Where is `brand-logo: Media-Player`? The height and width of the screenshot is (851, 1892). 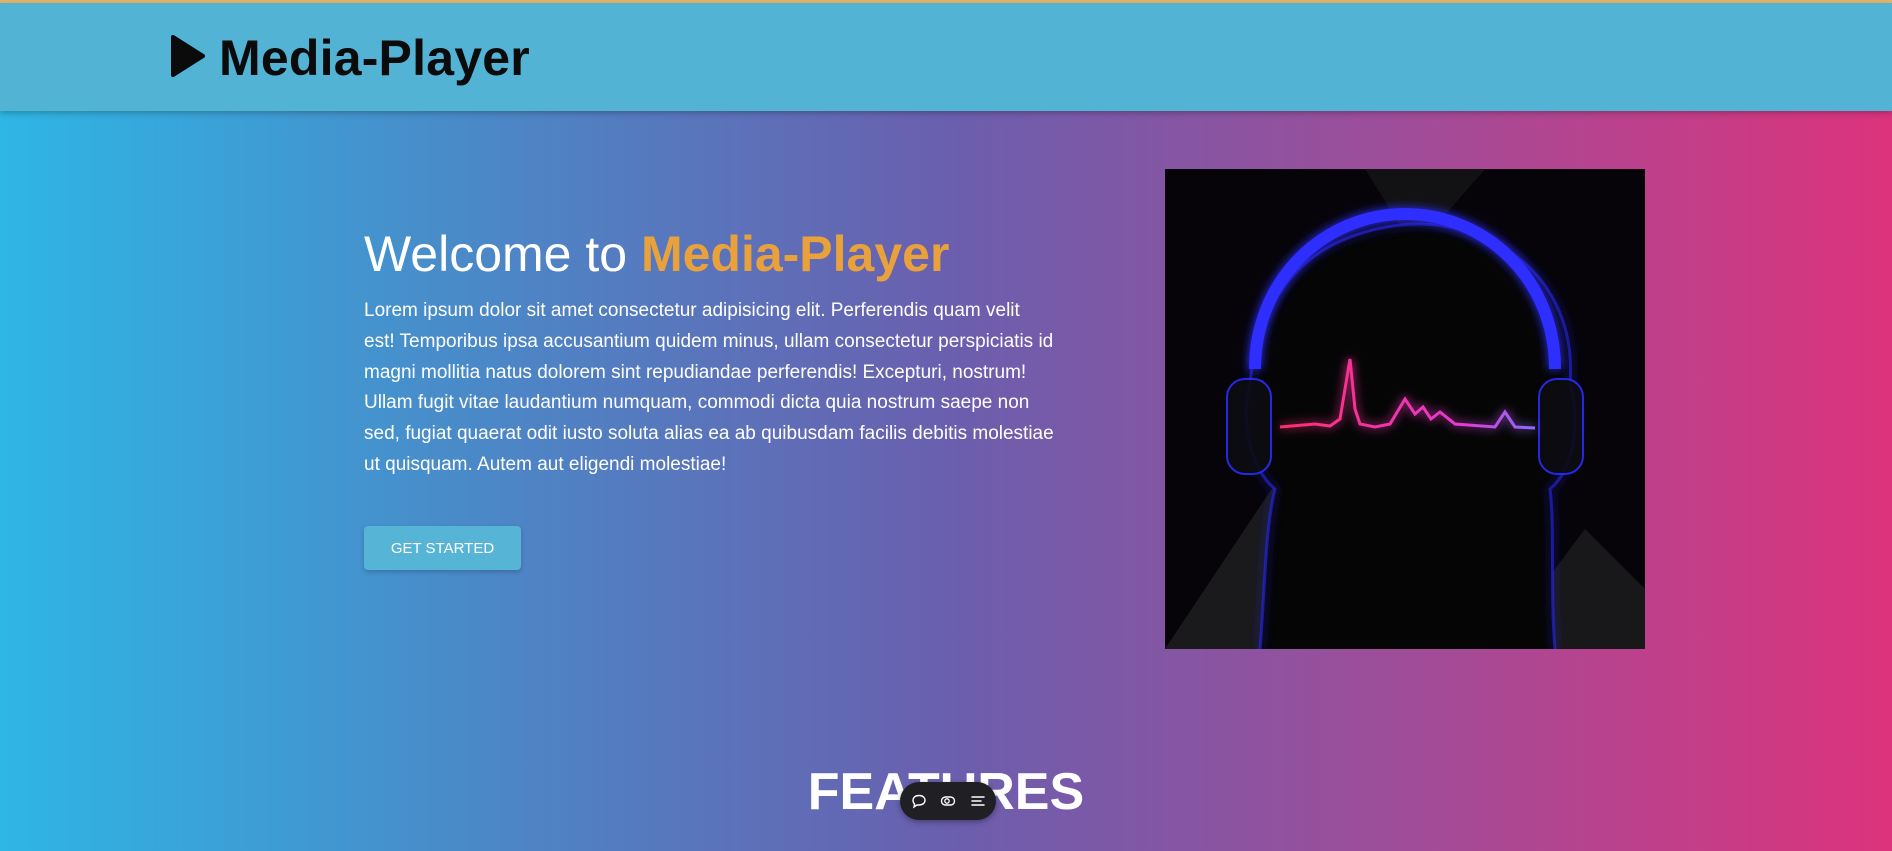 brand-logo: Media-Player is located at coordinates (349, 58).